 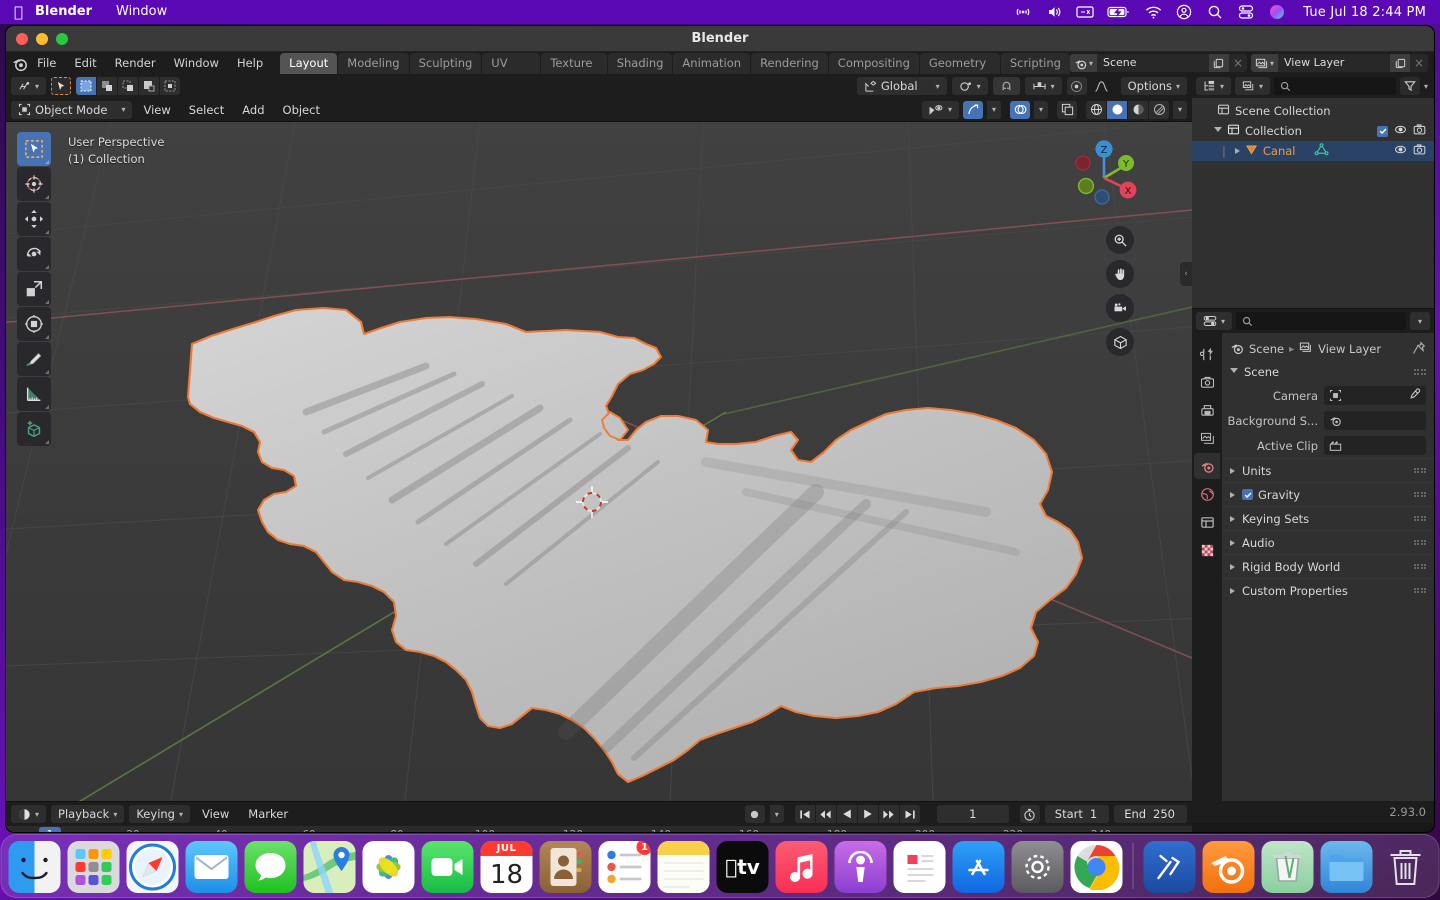 What do you see at coordinates (1207, 438) in the screenshot?
I see `view-layer-tab` at bounding box center [1207, 438].